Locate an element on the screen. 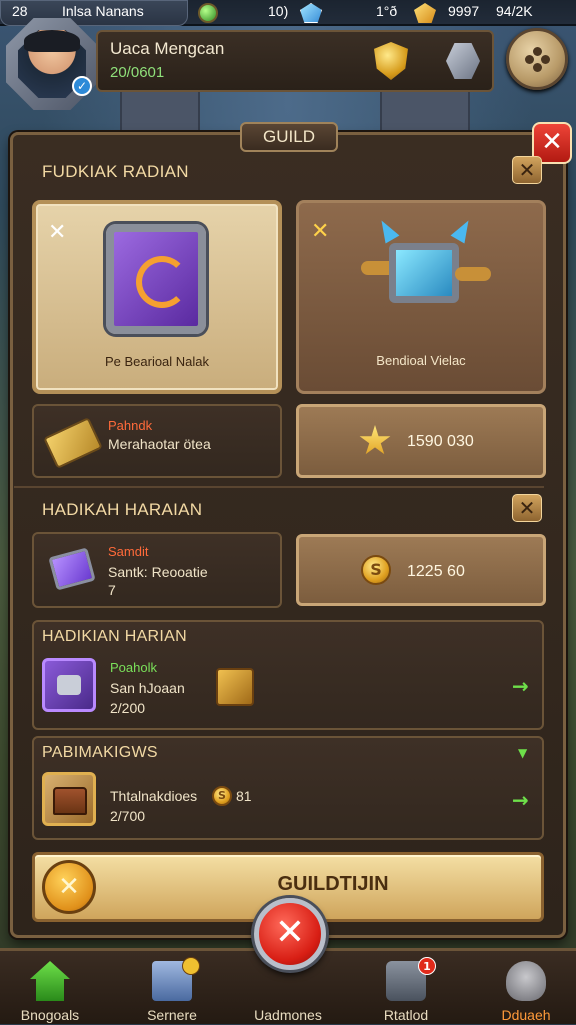 The width and height of the screenshot is (576, 1025). gem-box-icon is located at coordinates (72, 569).